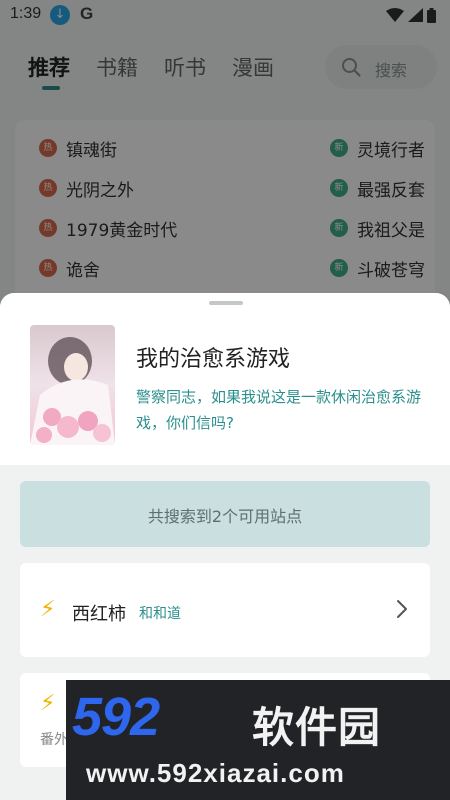 This screenshot has width=450, height=800. I want to click on watermark-site-name: 软件园, so click(317, 727).